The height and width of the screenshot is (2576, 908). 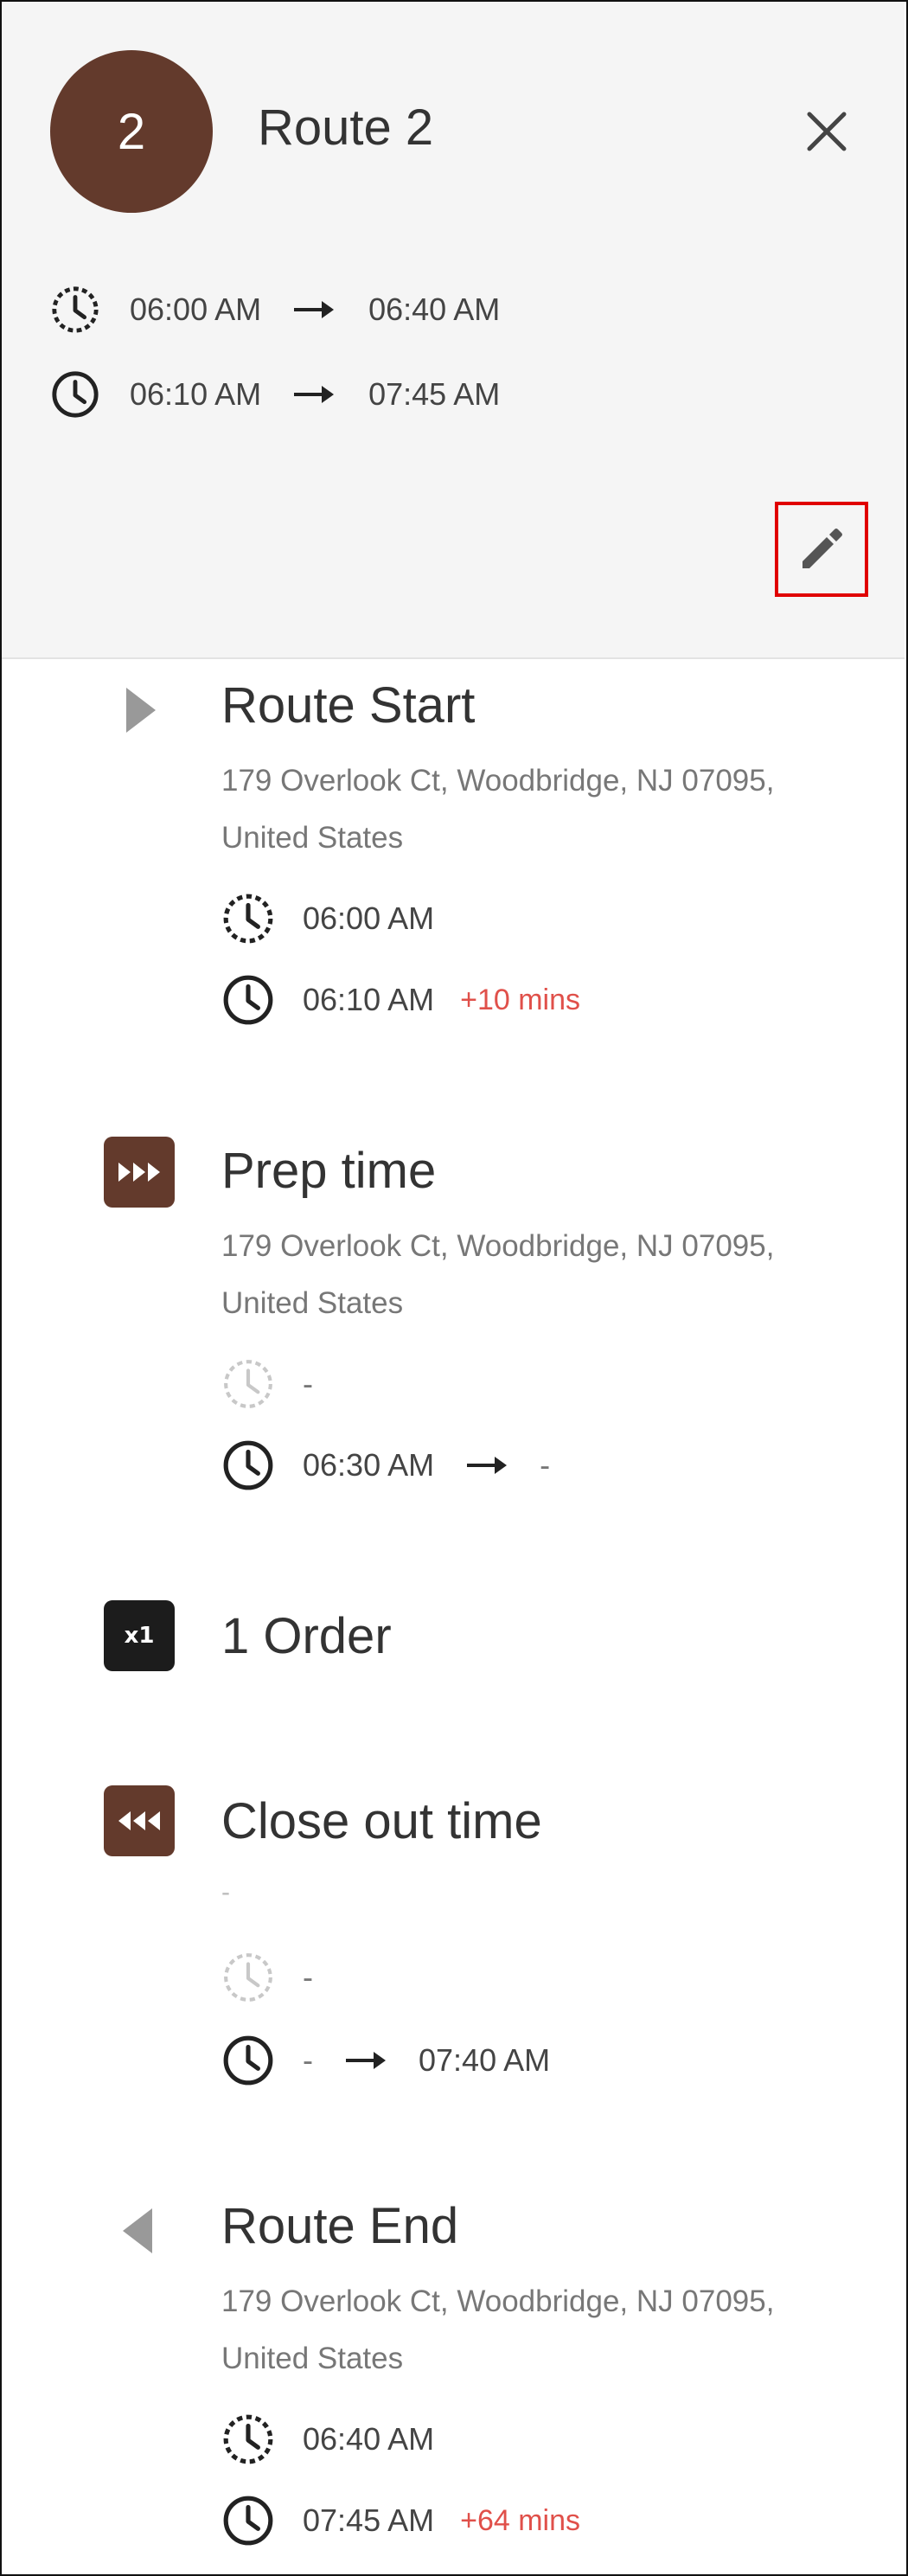 I want to click on close-out-actual-row: - 07:40 AM, so click(x=385, y=2060).